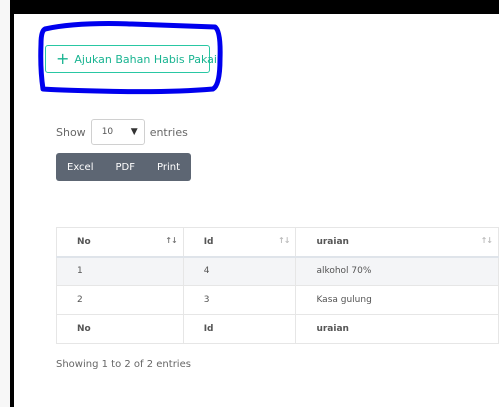 The width and height of the screenshot is (499, 407). I want to click on page-length-value: 10, so click(107, 132).